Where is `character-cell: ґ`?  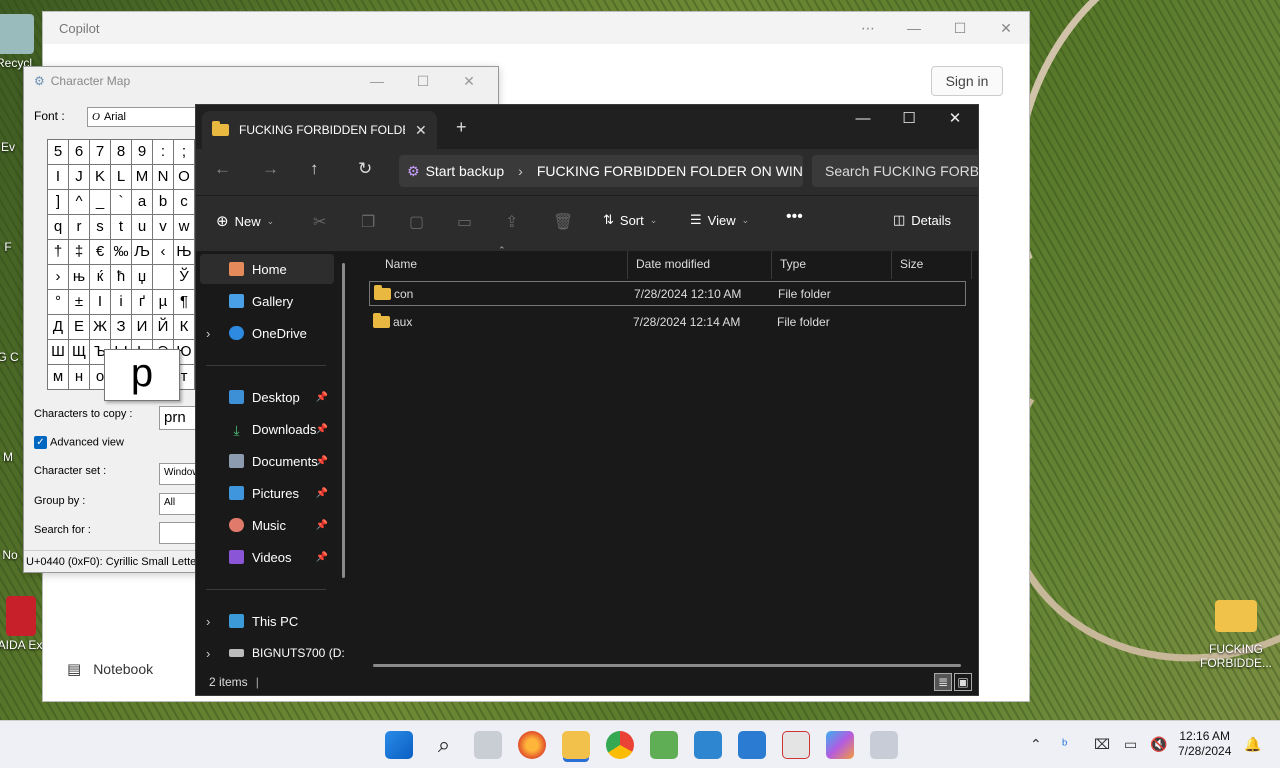 character-cell: ґ is located at coordinates (142, 302).